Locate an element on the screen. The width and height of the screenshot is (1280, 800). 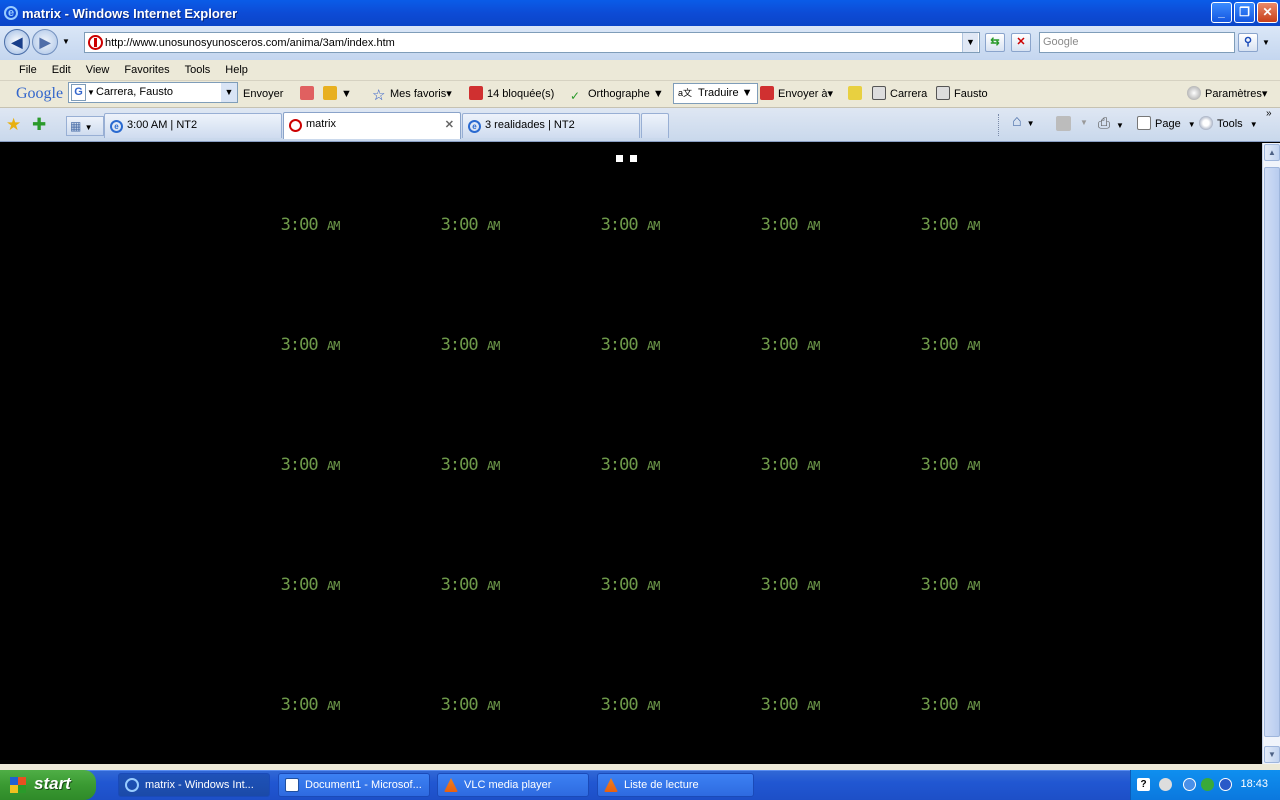
envoyer-button: Envoyer is located at coordinates (263, 94).